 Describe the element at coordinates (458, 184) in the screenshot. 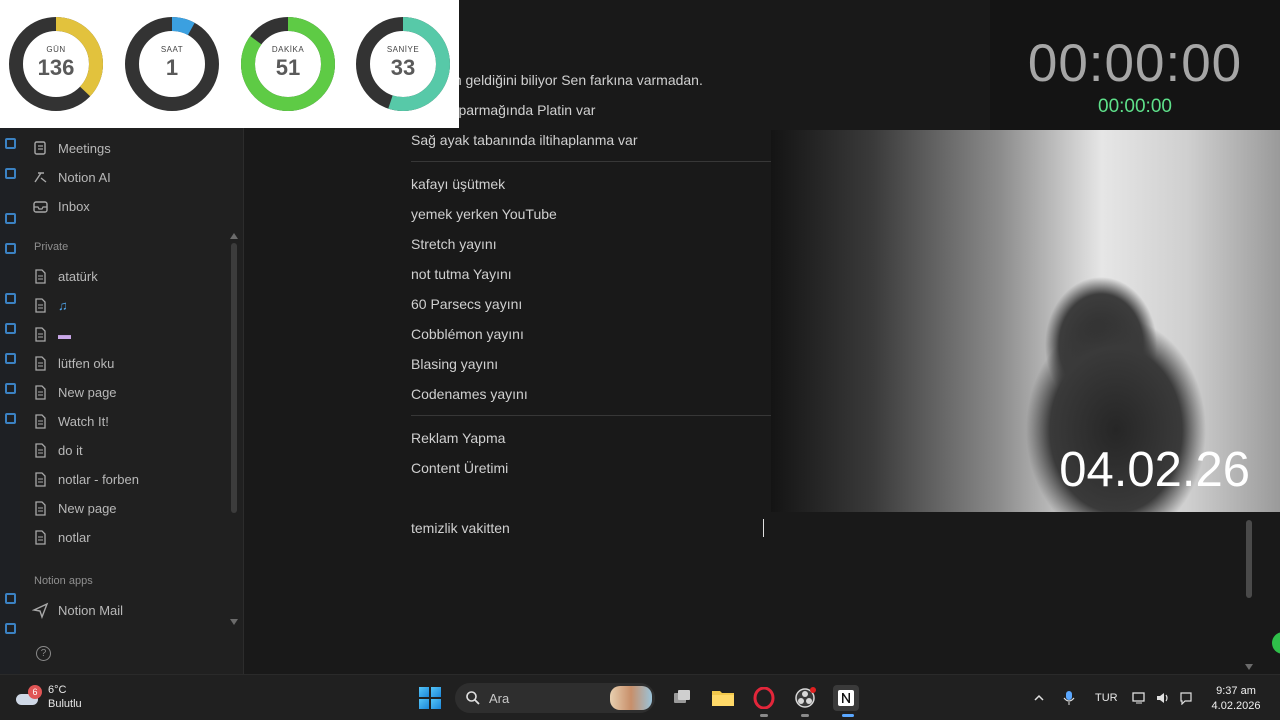

I see `text-block: kafayı üşütmek` at that location.